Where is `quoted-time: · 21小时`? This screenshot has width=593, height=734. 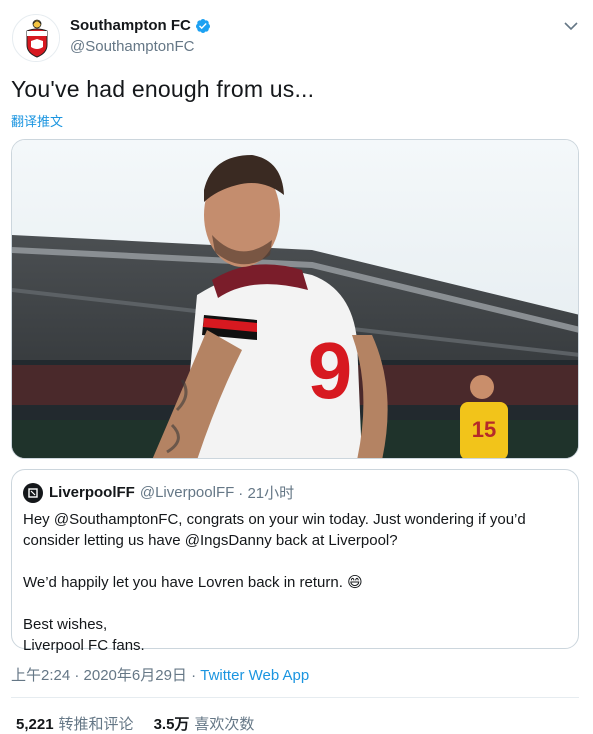
quoted-time: · 21小时 is located at coordinates (266, 493).